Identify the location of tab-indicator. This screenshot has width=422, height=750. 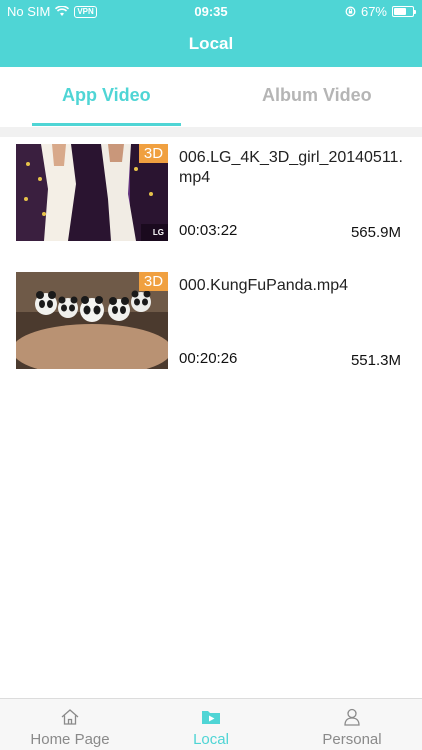
(106, 124).